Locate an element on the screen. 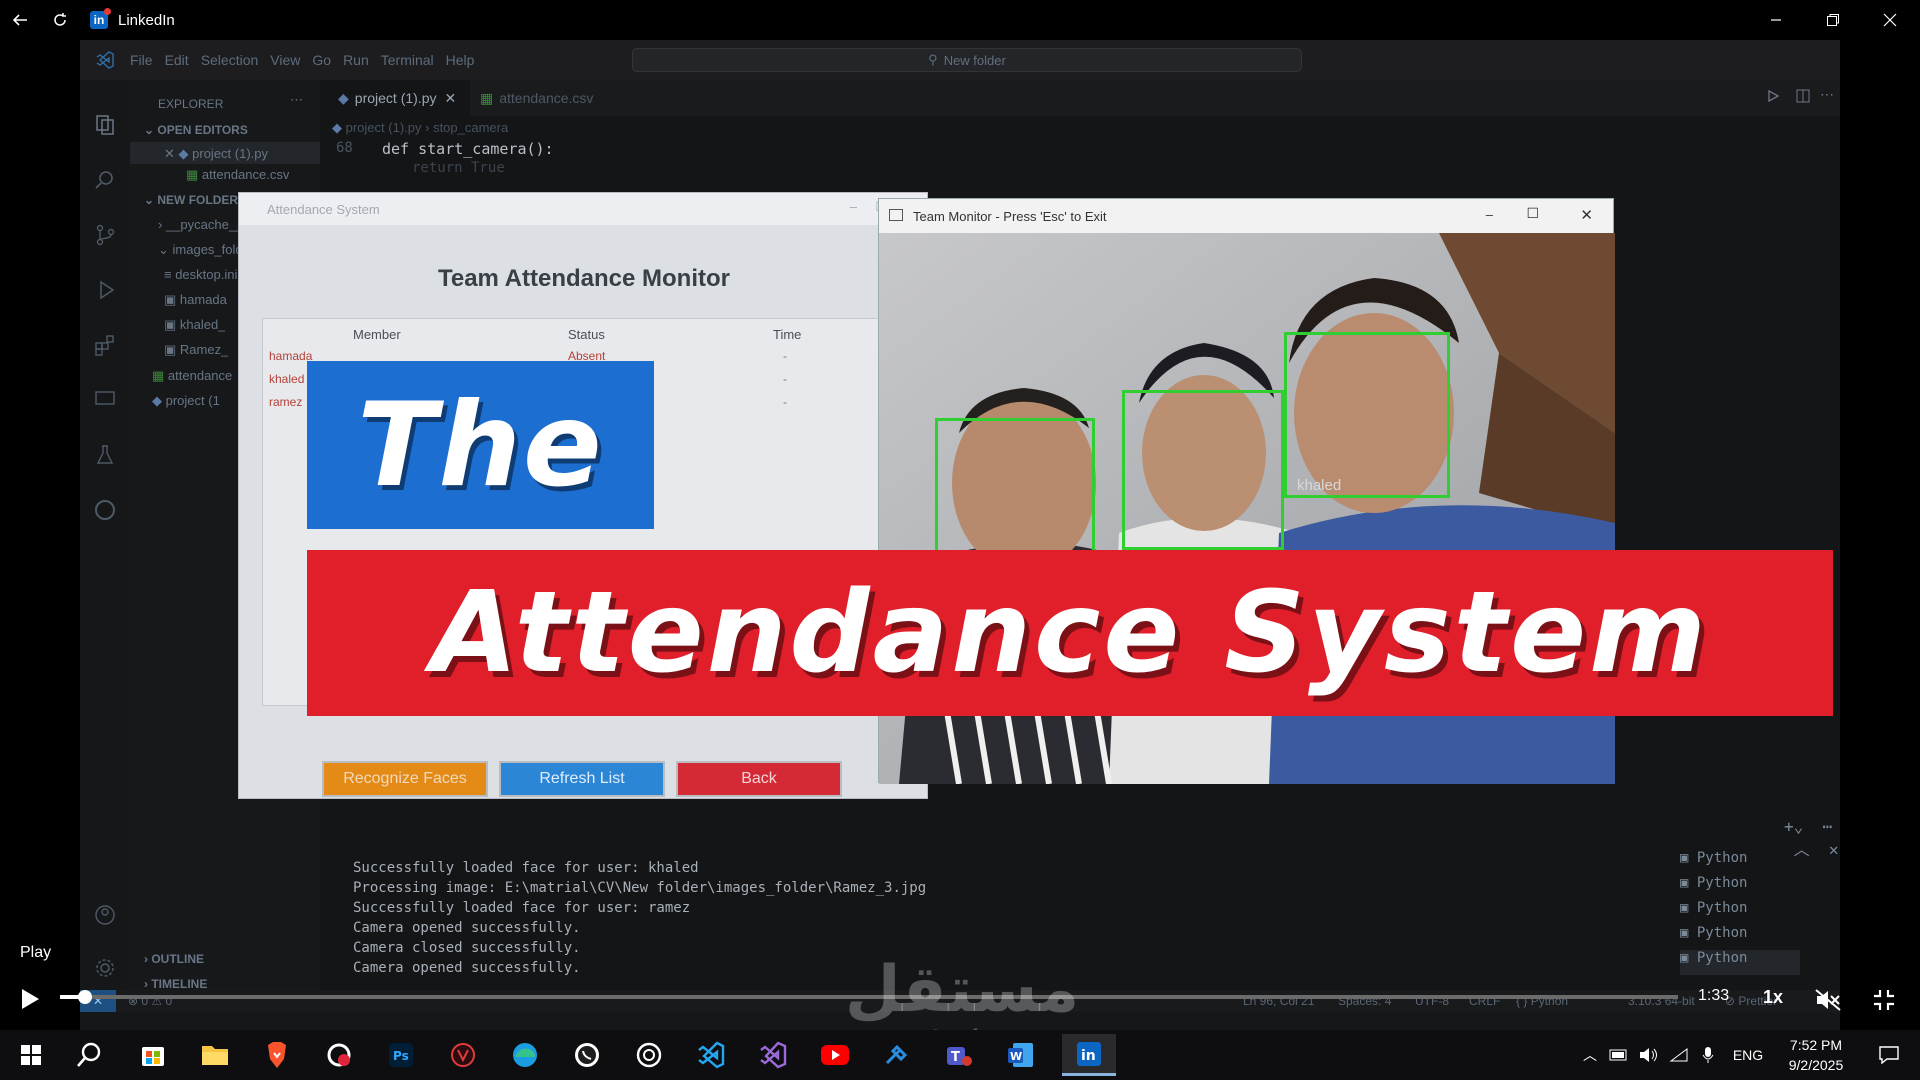  close-panel-icon: ✕ is located at coordinates (1834, 849).